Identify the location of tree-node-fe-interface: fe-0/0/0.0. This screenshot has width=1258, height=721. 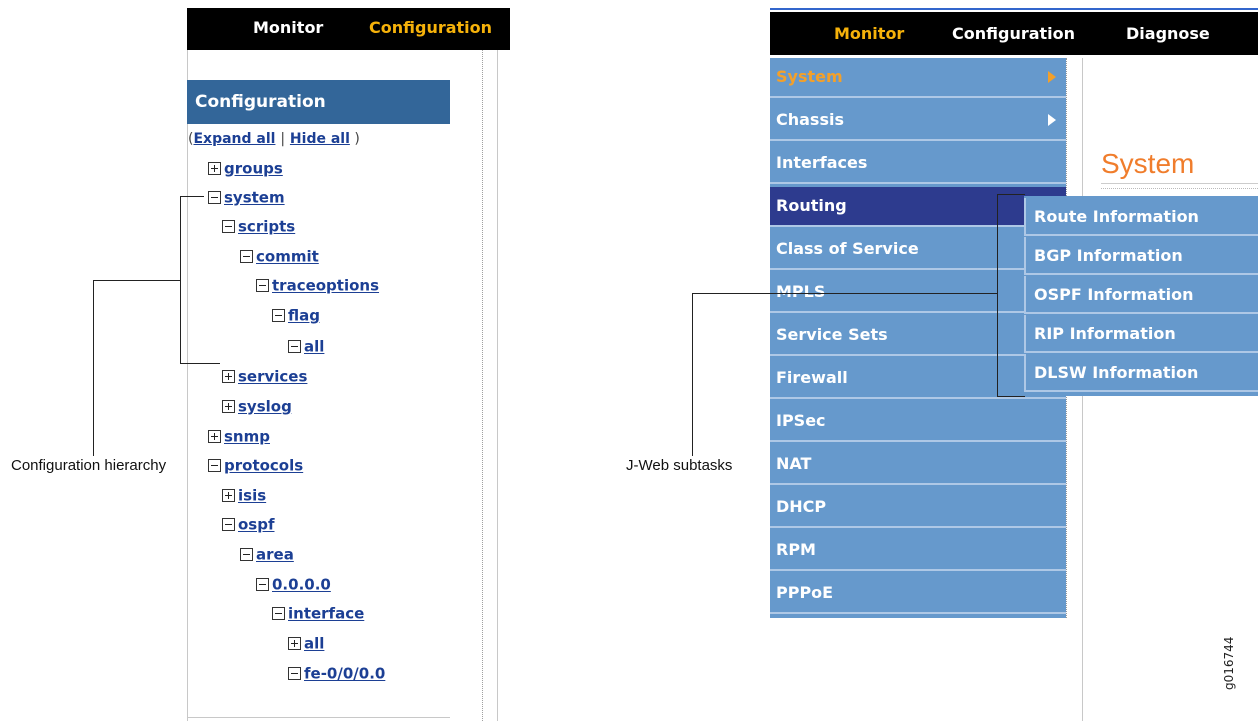
(336, 673).